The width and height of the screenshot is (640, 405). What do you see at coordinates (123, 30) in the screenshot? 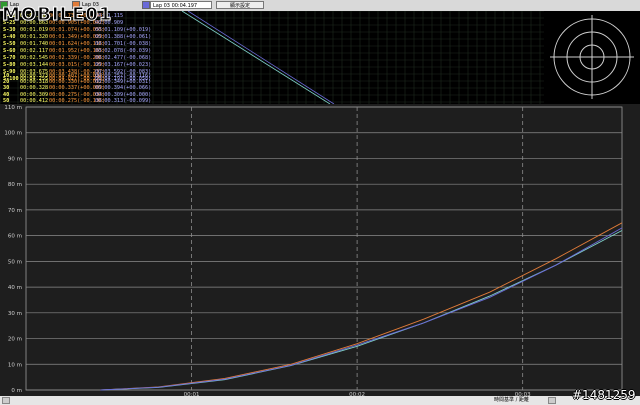
I see `compare-time-2: 00:01.109(+00.019)` at bounding box center [123, 30].